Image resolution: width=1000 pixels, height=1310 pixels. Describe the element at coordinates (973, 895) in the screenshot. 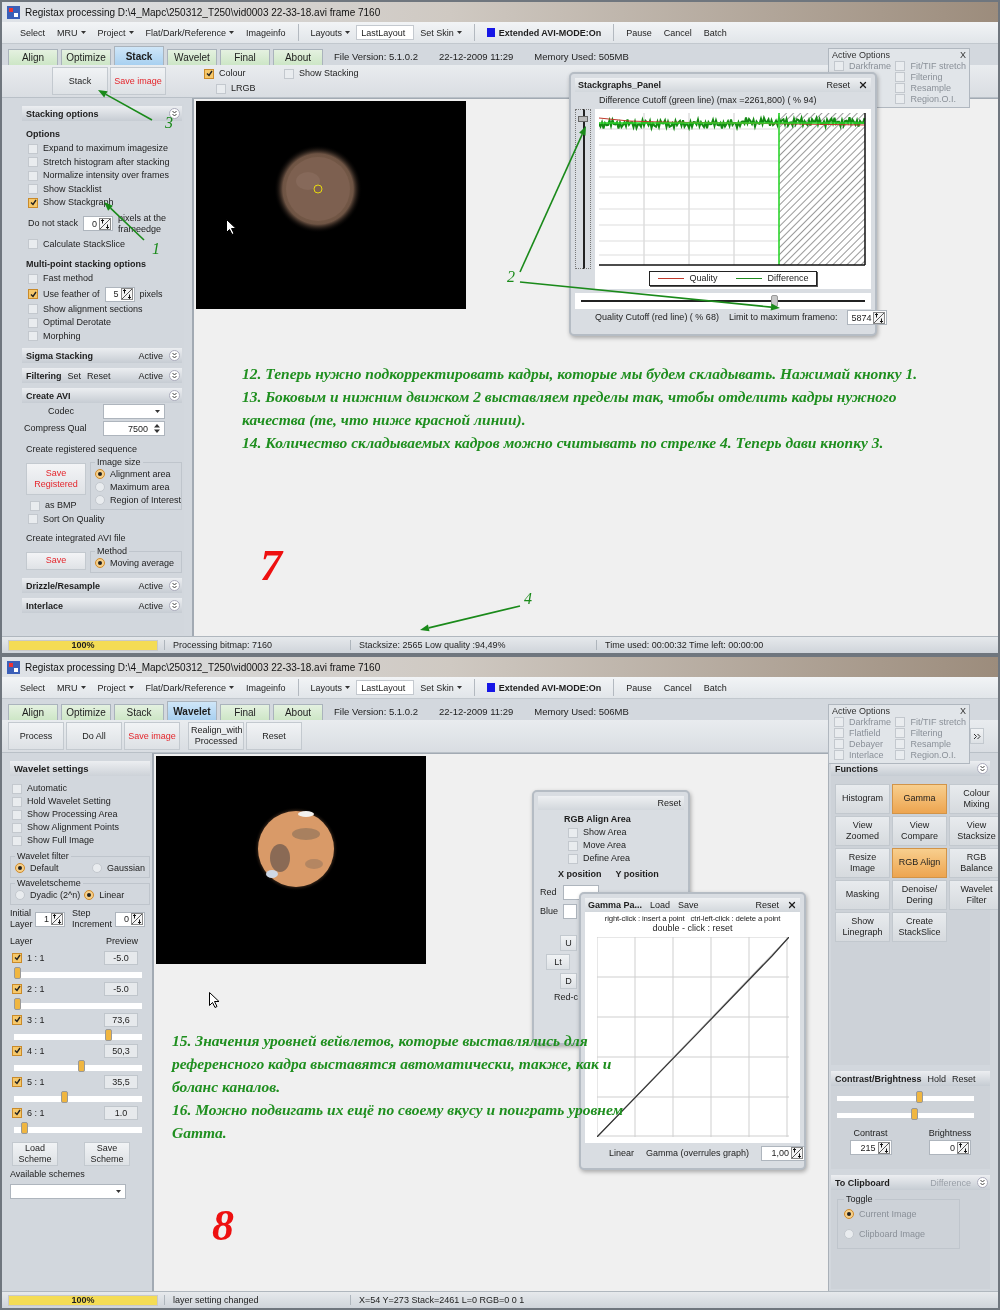

I see `function-button: Wavelet Filter` at that location.